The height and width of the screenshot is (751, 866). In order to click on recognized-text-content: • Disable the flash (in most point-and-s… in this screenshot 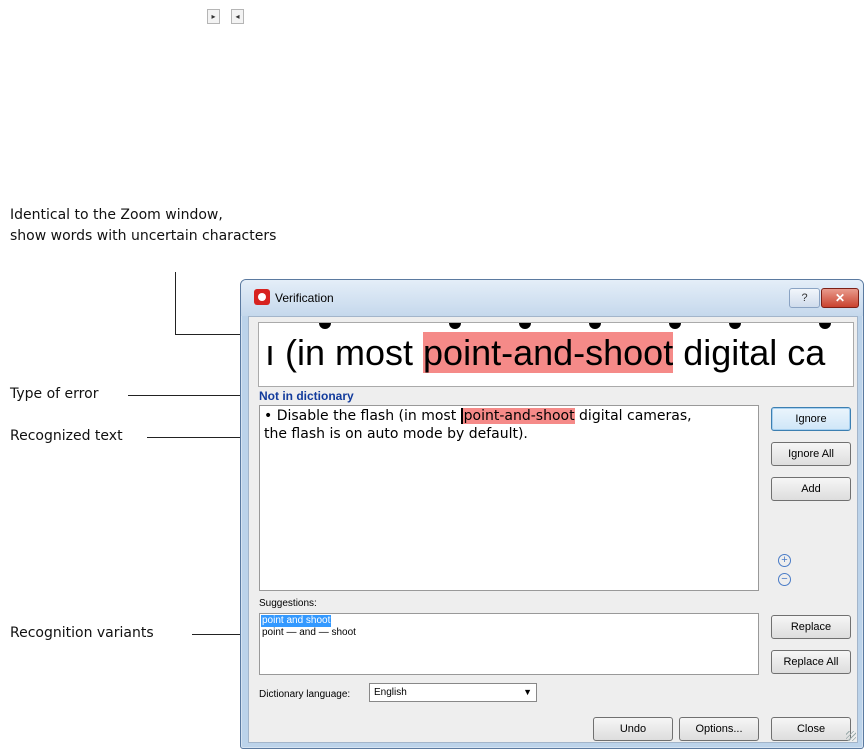, I will do `click(508, 425)`.